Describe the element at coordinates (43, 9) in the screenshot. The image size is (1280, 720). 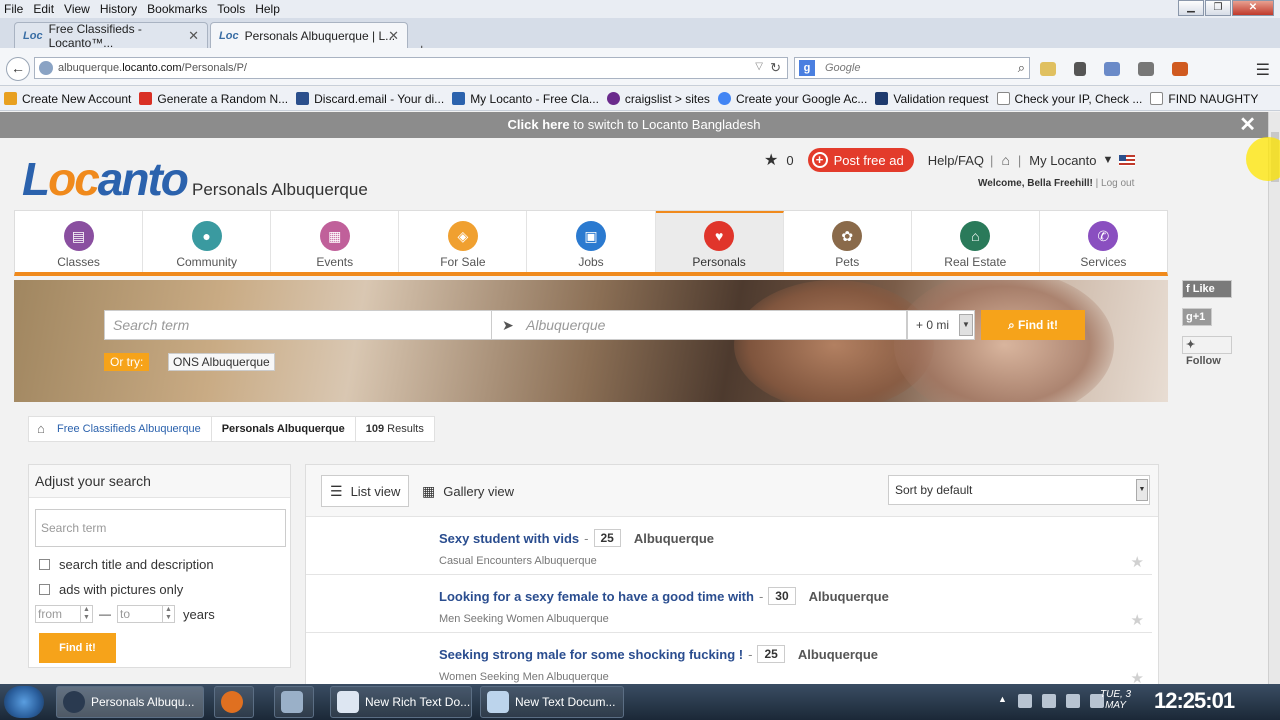
I see `menu-edit: Edit` at that location.